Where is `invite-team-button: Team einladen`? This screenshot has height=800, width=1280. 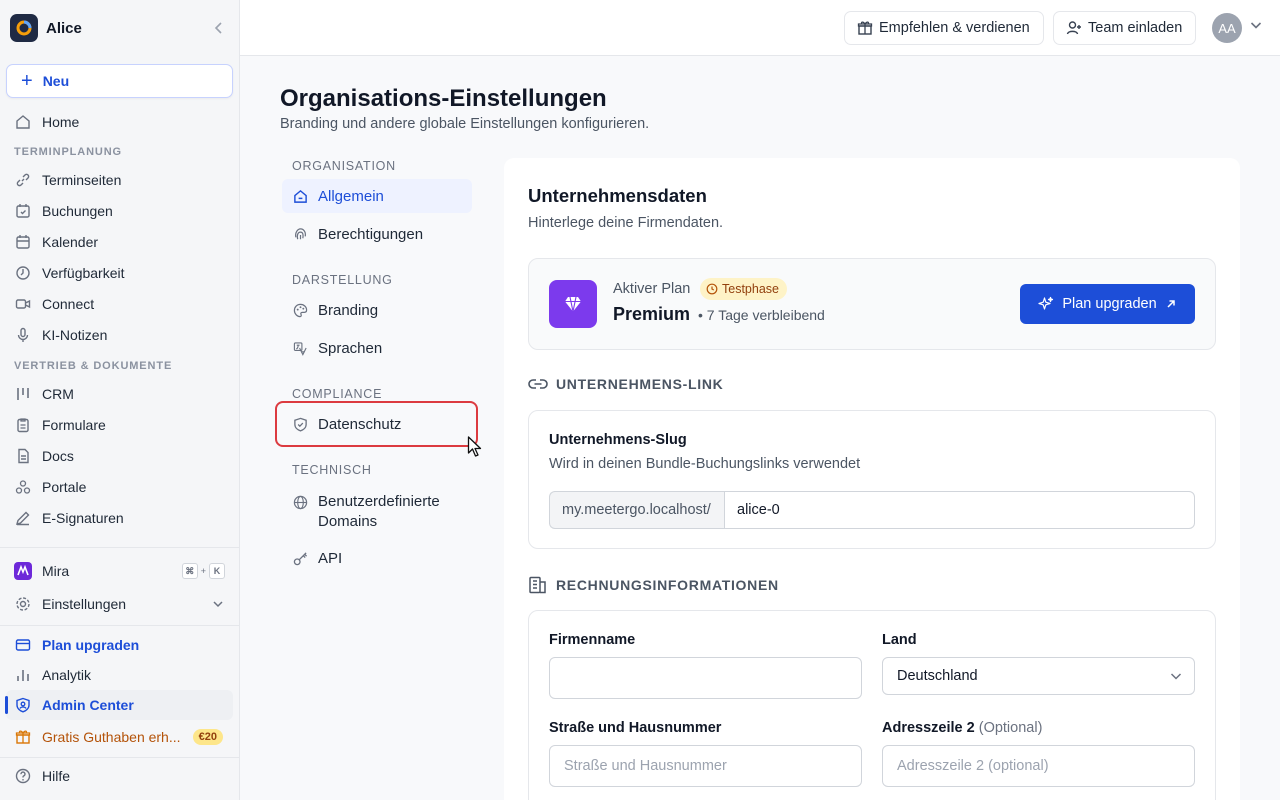
invite-team-button: Team einladen is located at coordinates (1125, 28).